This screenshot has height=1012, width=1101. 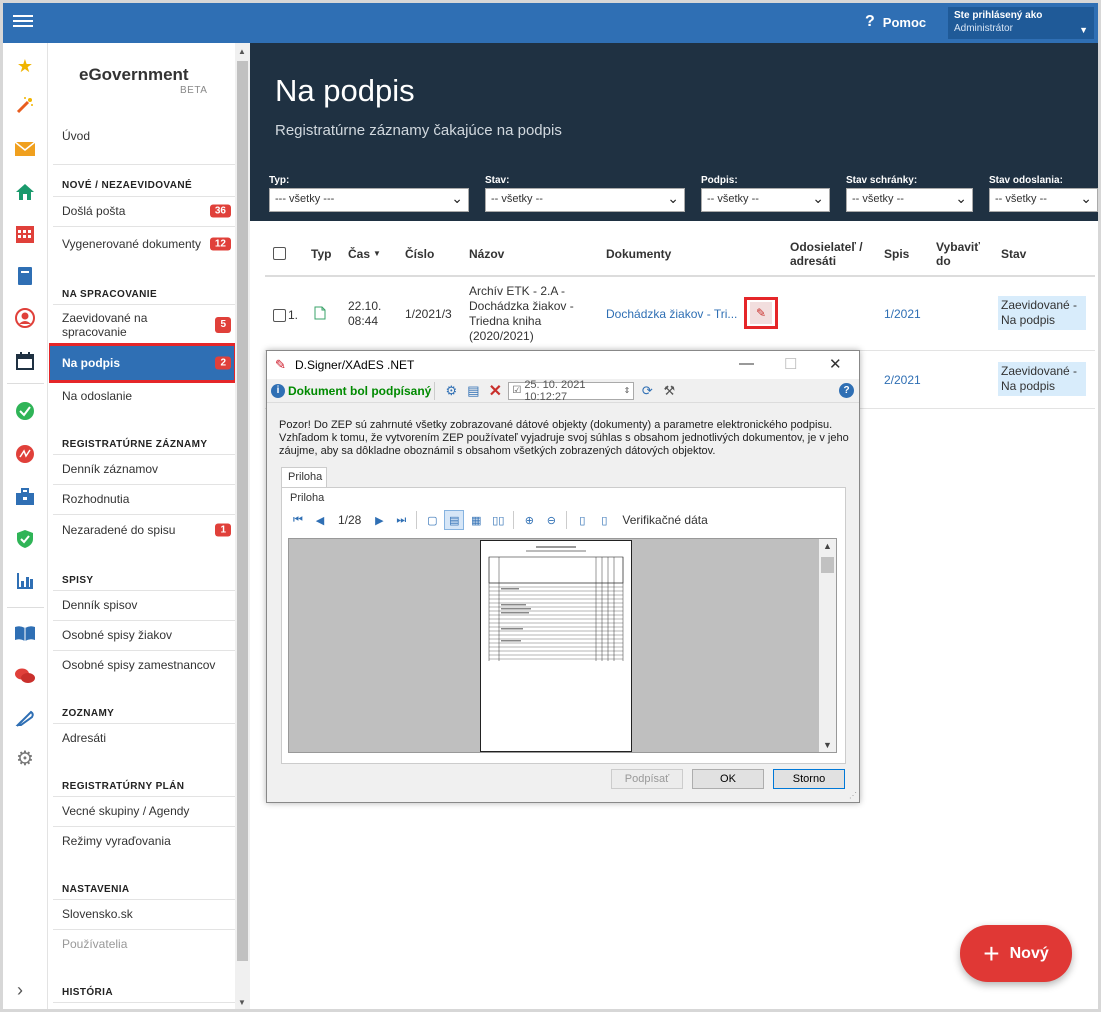 What do you see at coordinates (142, 605) in the screenshot?
I see `nav-item-dennik-spisov: Denník spisov` at bounding box center [142, 605].